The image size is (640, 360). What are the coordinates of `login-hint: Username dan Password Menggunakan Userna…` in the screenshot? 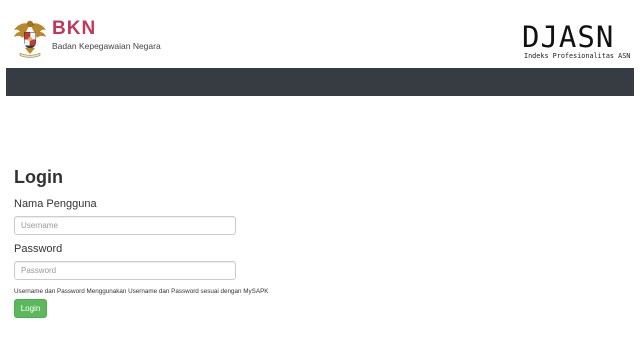 It's located at (141, 291).